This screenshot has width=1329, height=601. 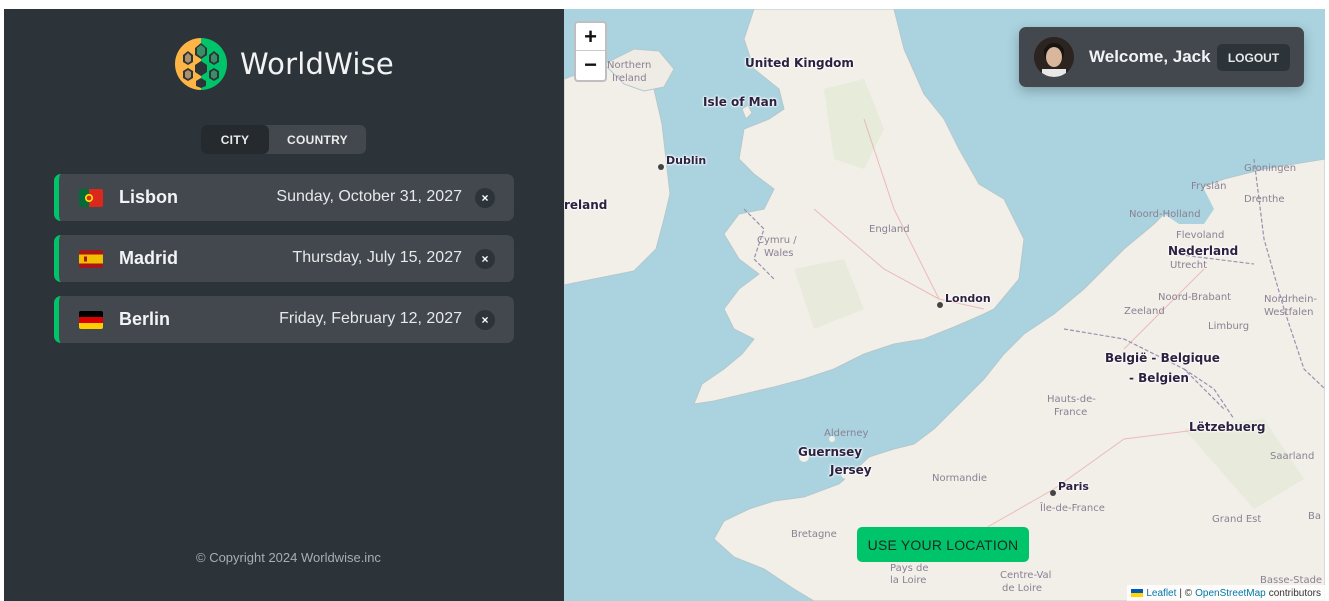 What do you see at coordinates (777, 240) in the screenshot?
I see `map-label-wales: Cymru /` at bounding box center [777, 240].